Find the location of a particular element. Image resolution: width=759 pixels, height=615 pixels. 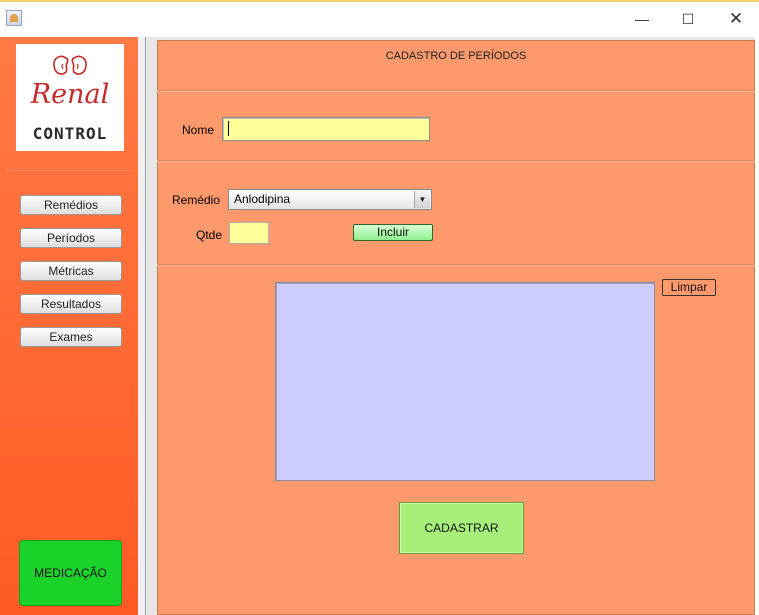

remedio-select: Anlodipina is located at coordinates (330, 199).